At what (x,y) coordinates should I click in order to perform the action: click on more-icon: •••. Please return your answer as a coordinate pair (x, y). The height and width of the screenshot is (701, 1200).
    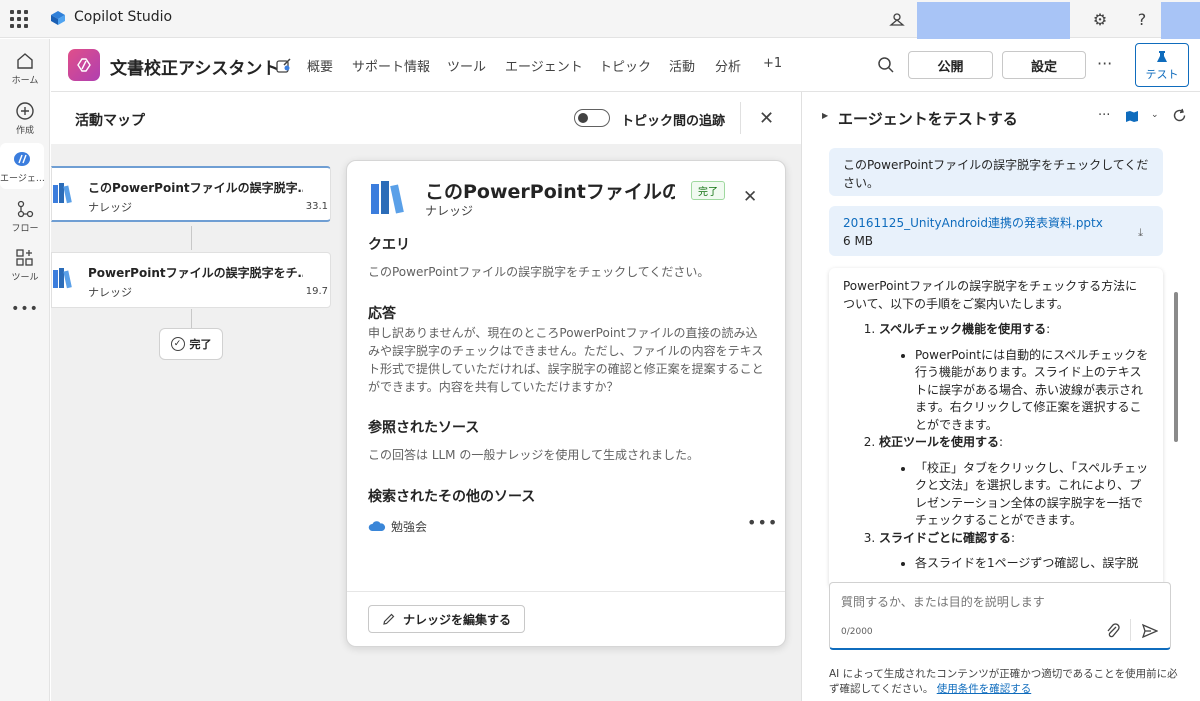
    Looking at the image, I should click on (25, 311).